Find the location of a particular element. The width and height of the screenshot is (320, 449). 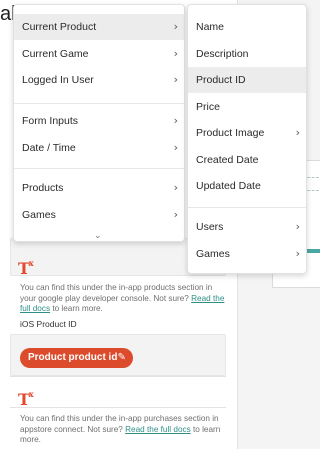

menu-item-label: Products is located at coordinates (43, 188).